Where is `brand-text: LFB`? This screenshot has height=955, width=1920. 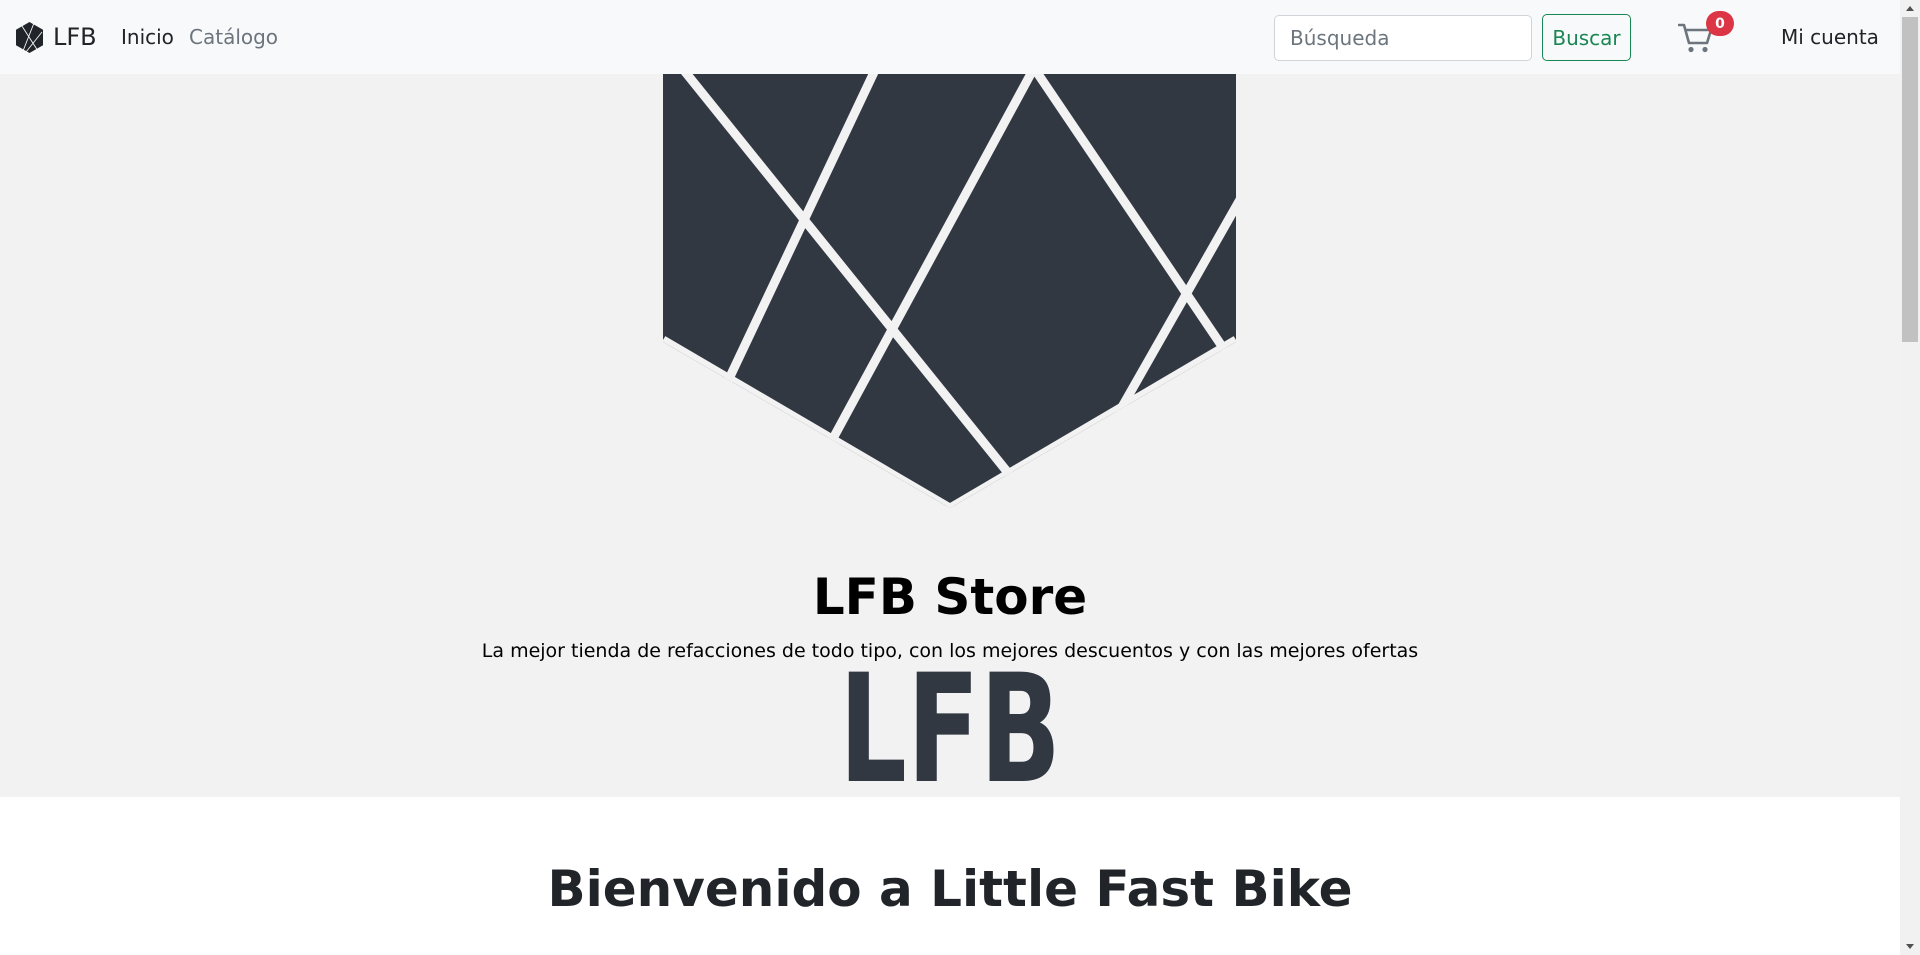
brand-text: LFB is located at coordinates (75, 37).